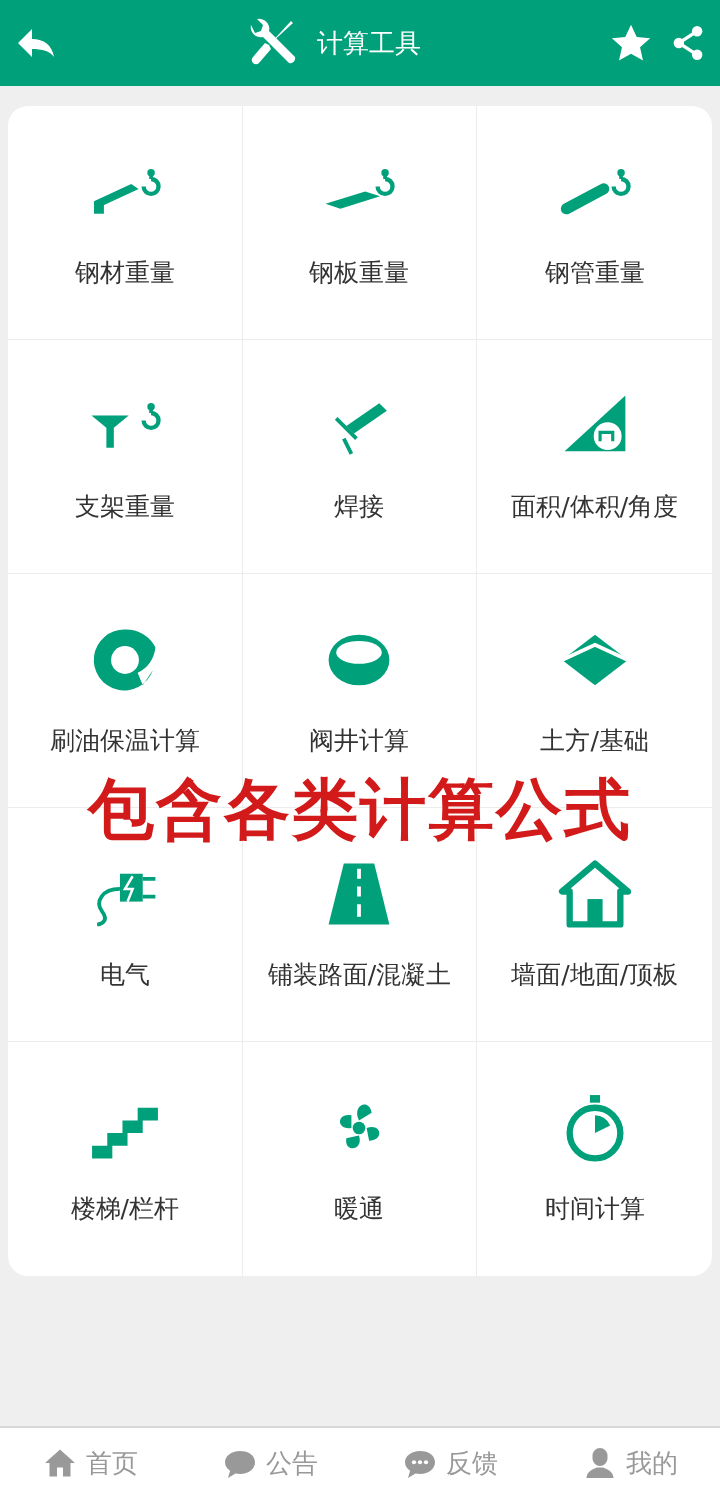 Image resolution: width=720 pixels, height=1498 pixels. Describe the element at coordinates (125, 1159) in the screenshot. I see `tool-tile: 楼梯/栏杆` at that location.